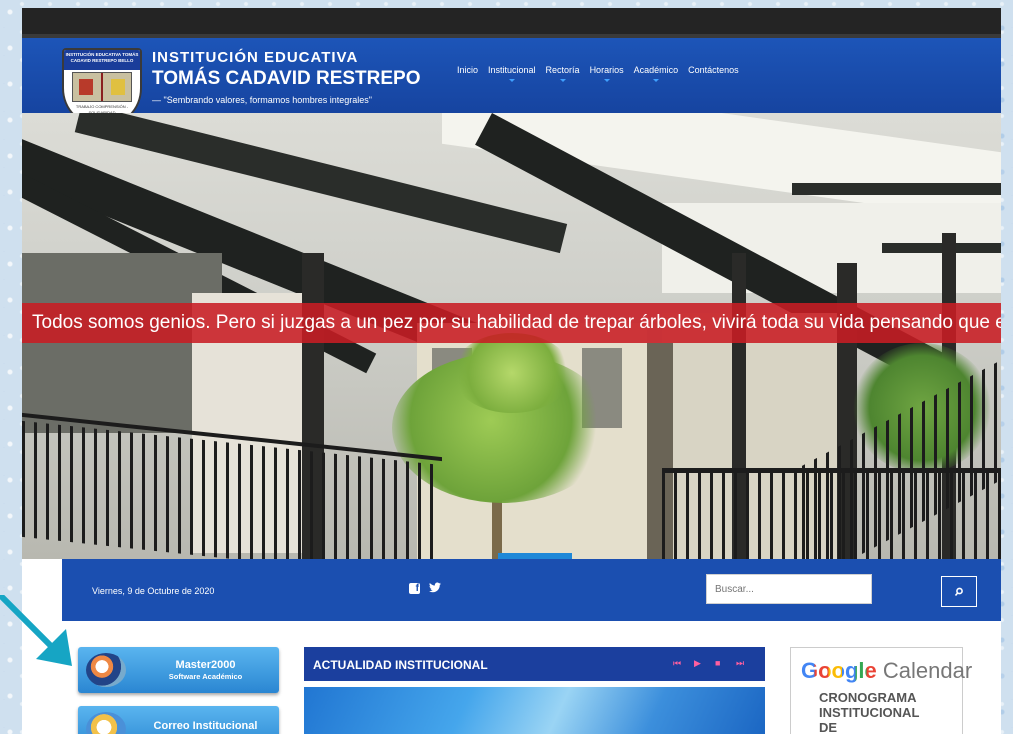 This screenshot has width=1013, height=734. I want to click on nav-item-institucional: Institucional, so click(512, 75).